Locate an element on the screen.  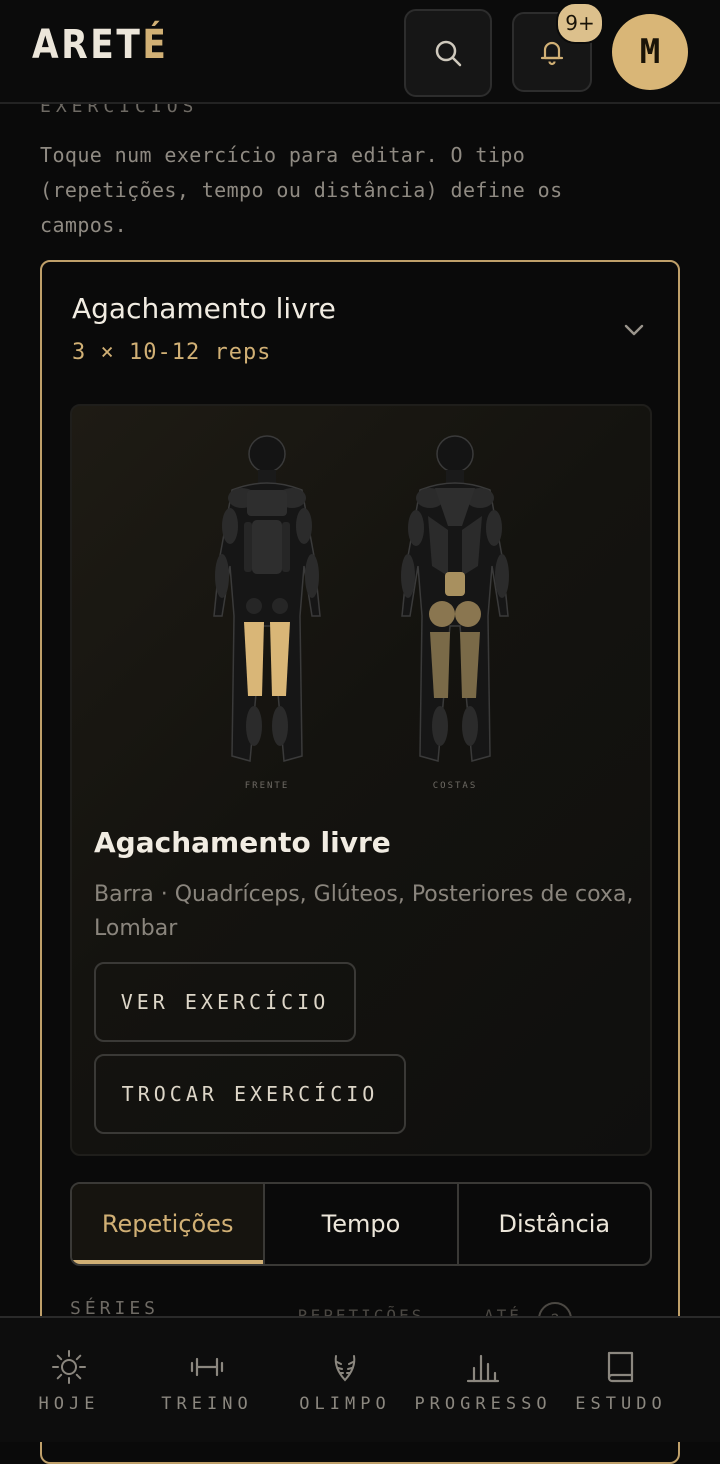
bottom-navigation: HOJE TREINO OLIMPO PROGRESSO ESTUDO is located at coordinates (360, 1379).